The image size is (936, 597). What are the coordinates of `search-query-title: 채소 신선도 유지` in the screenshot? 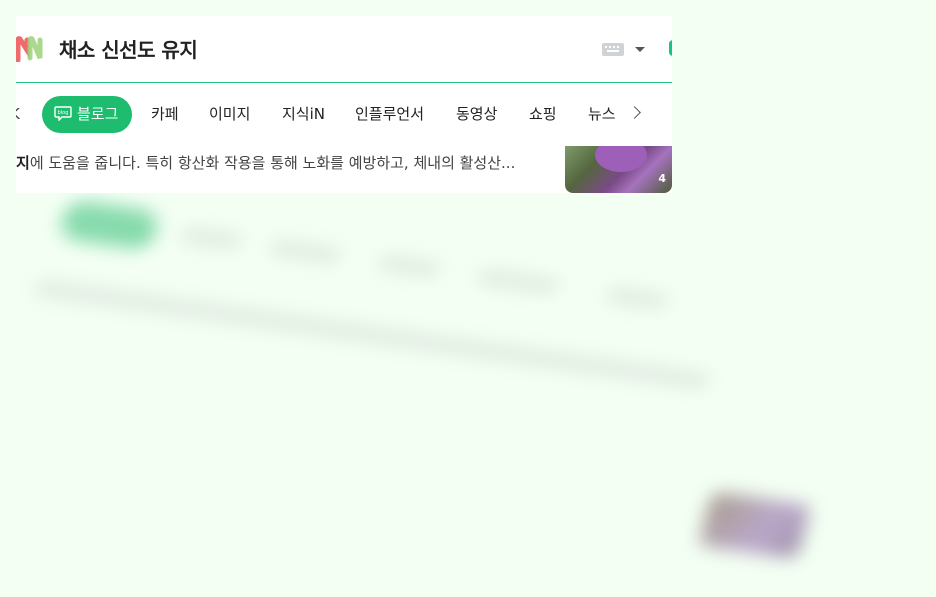 It's located at (128, 48).